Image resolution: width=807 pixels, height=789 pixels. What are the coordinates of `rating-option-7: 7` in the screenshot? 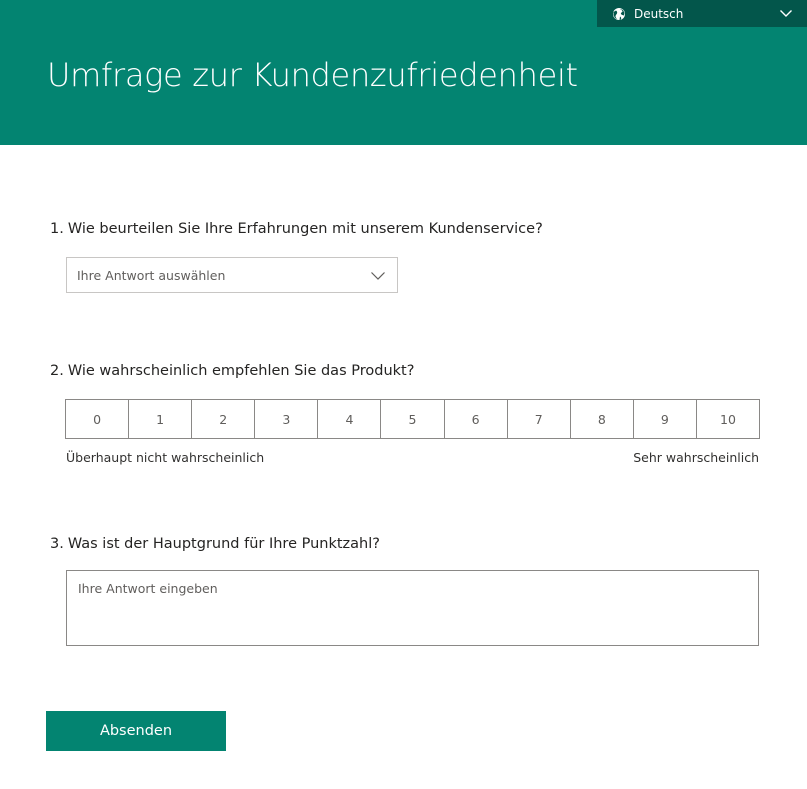 It's located at (539, 419).